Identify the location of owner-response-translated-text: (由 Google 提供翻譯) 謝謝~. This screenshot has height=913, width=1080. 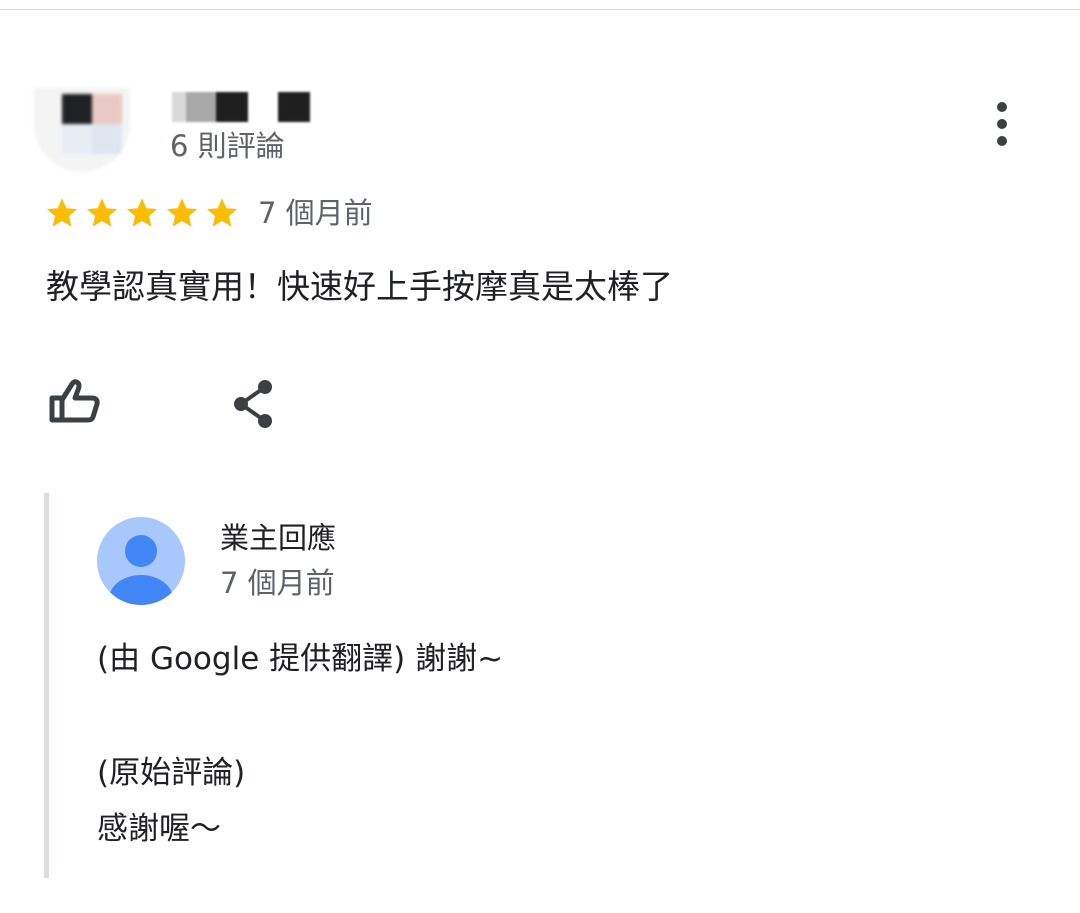
(300, 659).